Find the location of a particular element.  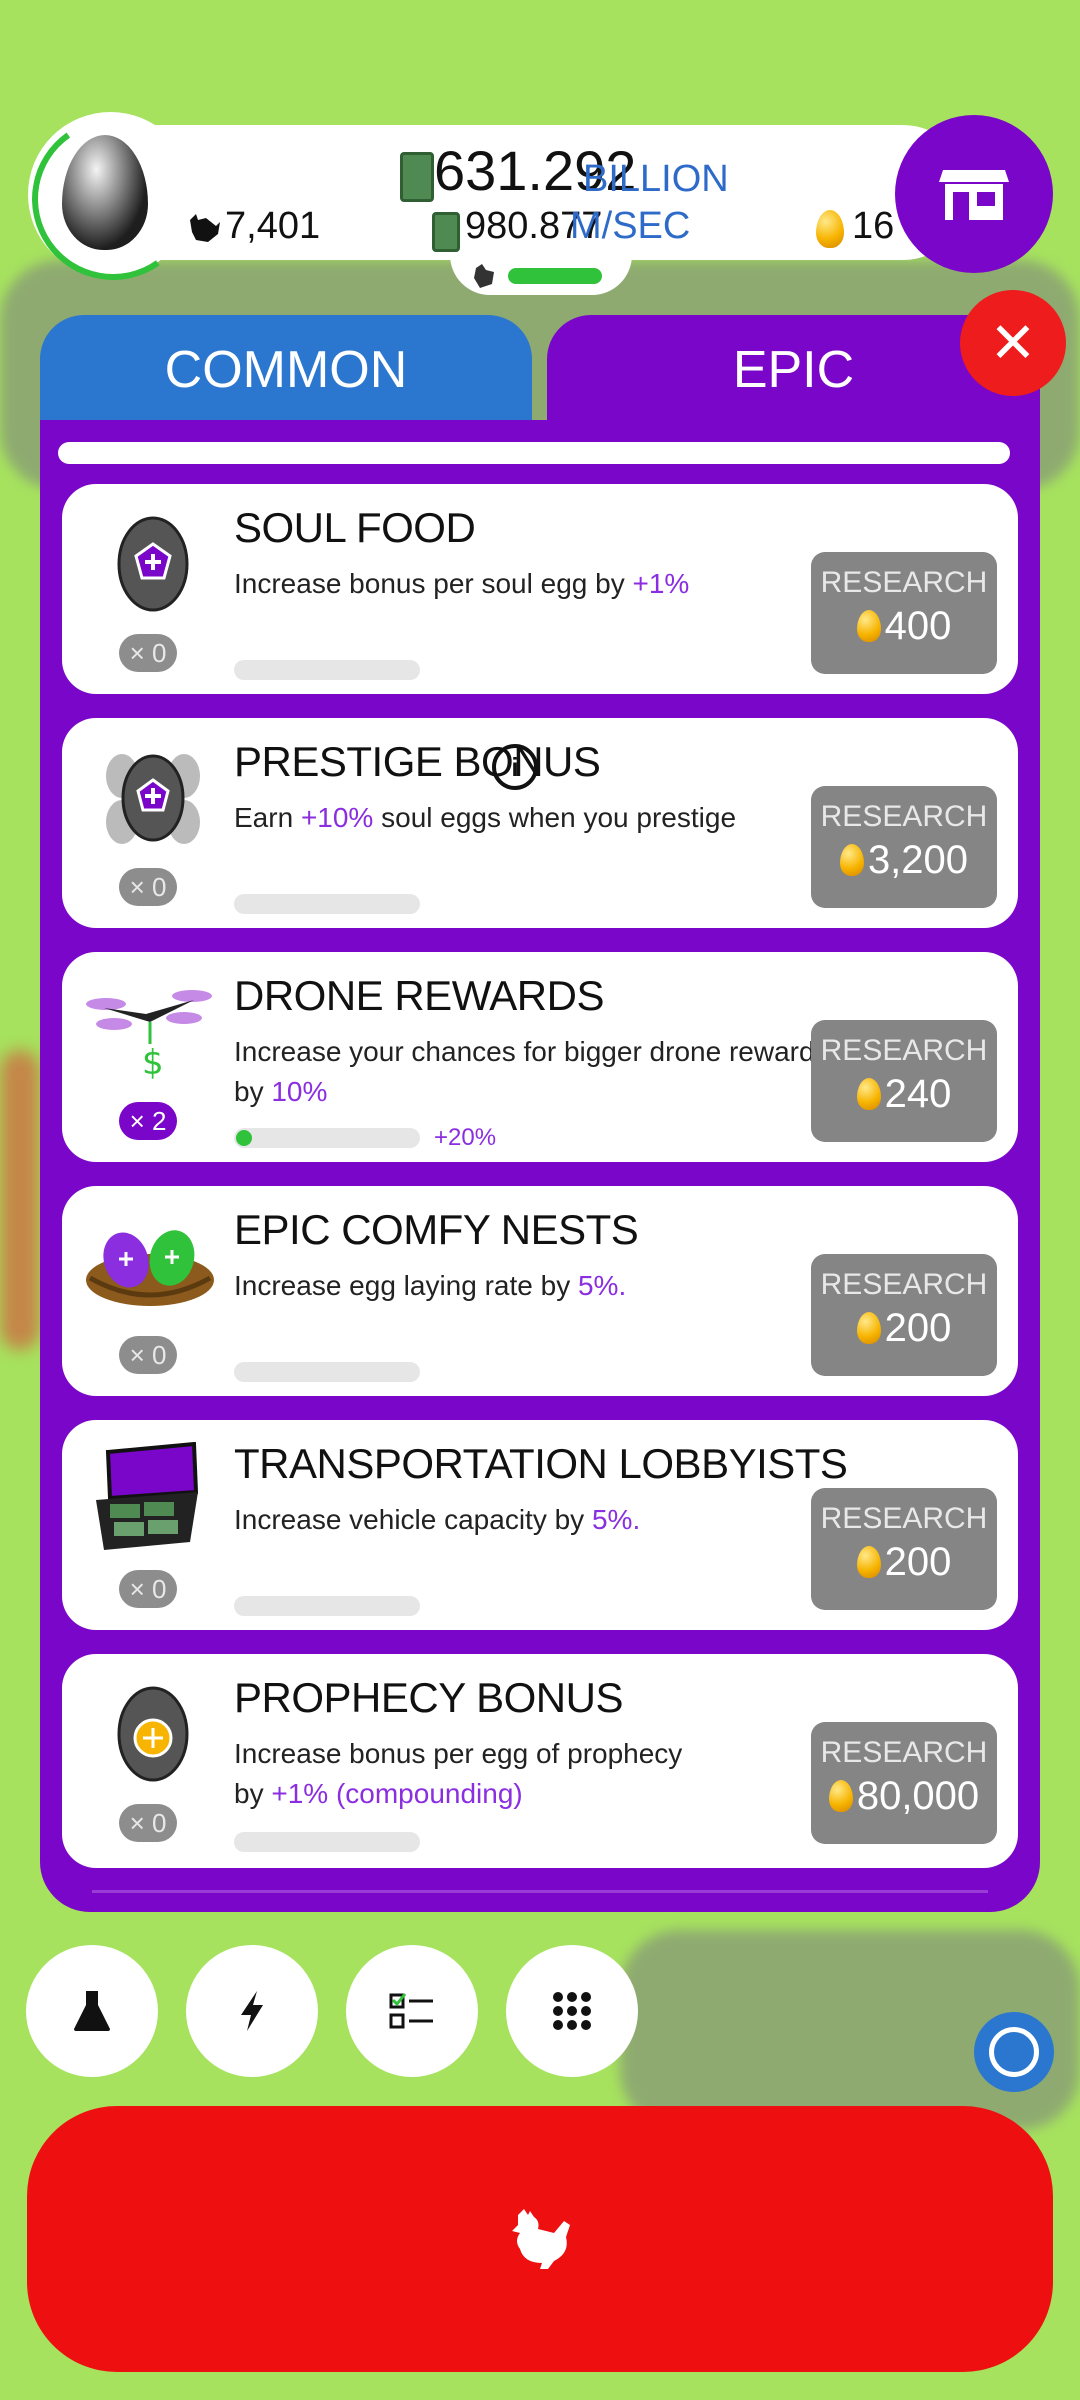

shop-button is located at coordinates (974, 194).